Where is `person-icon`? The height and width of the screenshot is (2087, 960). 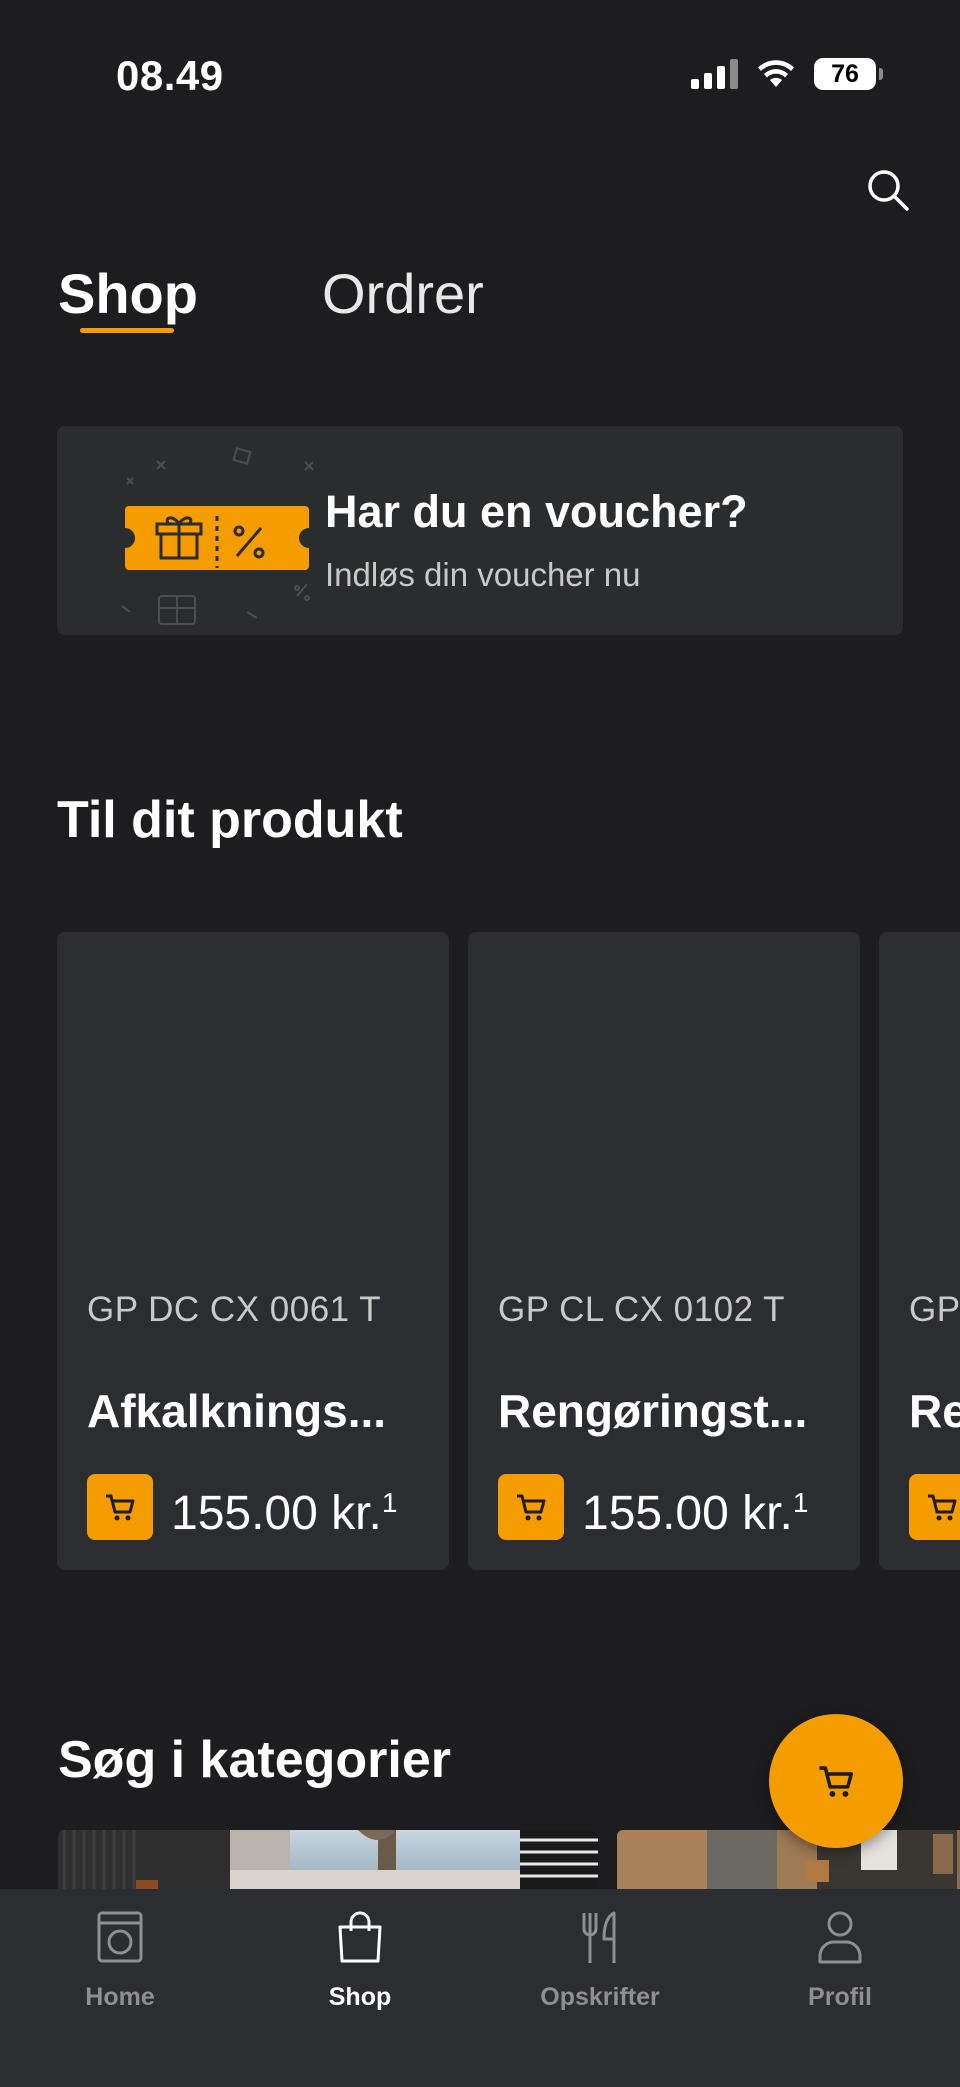
person-icon is located at coordinates (840, 1937).